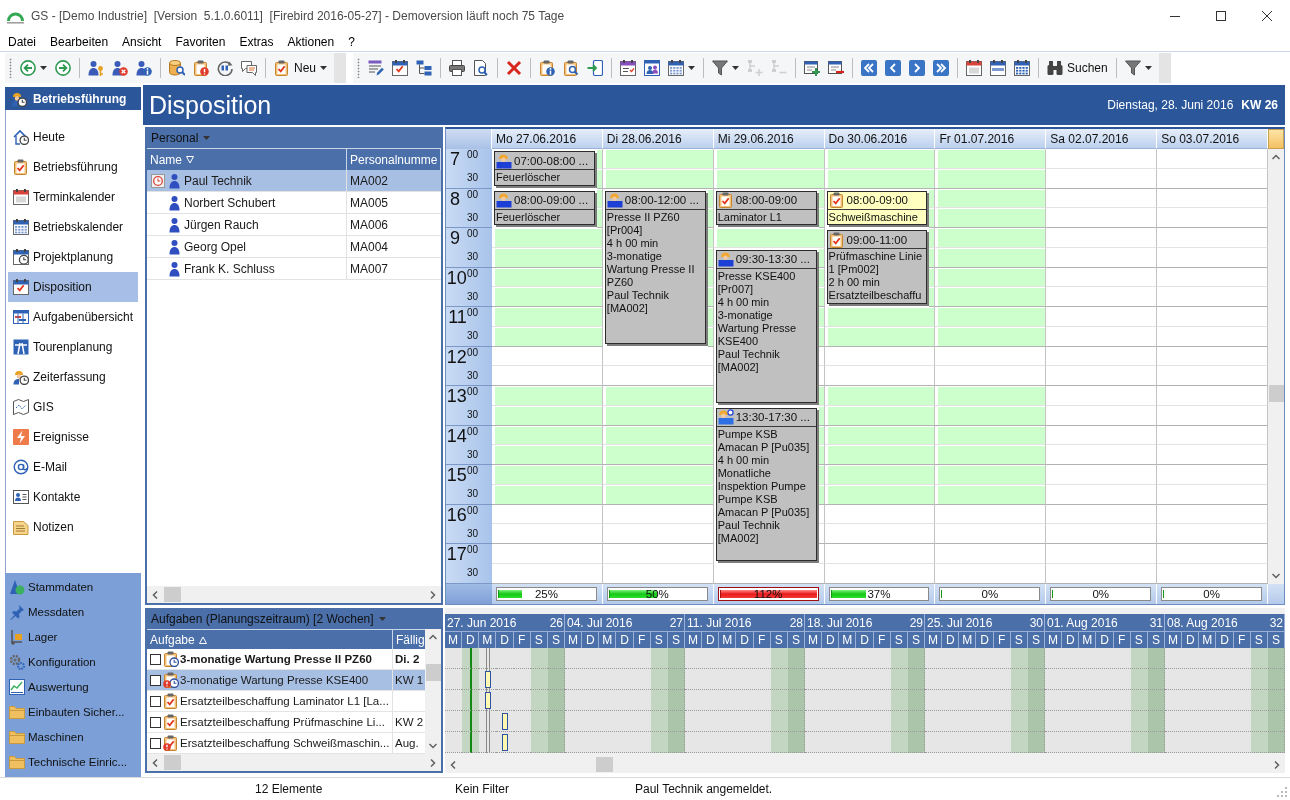 This screenshot has height=800, width=1290. Describe the element at coordinates (544, 168) in the screenshot. I see `appointment: 07:00-08:00 ... Feuerlöscher` at that location.